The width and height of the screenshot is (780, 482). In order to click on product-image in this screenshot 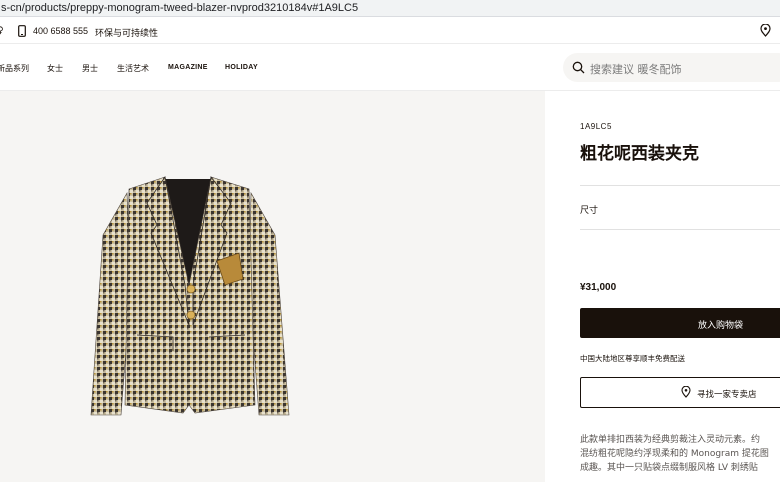, I will do `click(190, 295)`.